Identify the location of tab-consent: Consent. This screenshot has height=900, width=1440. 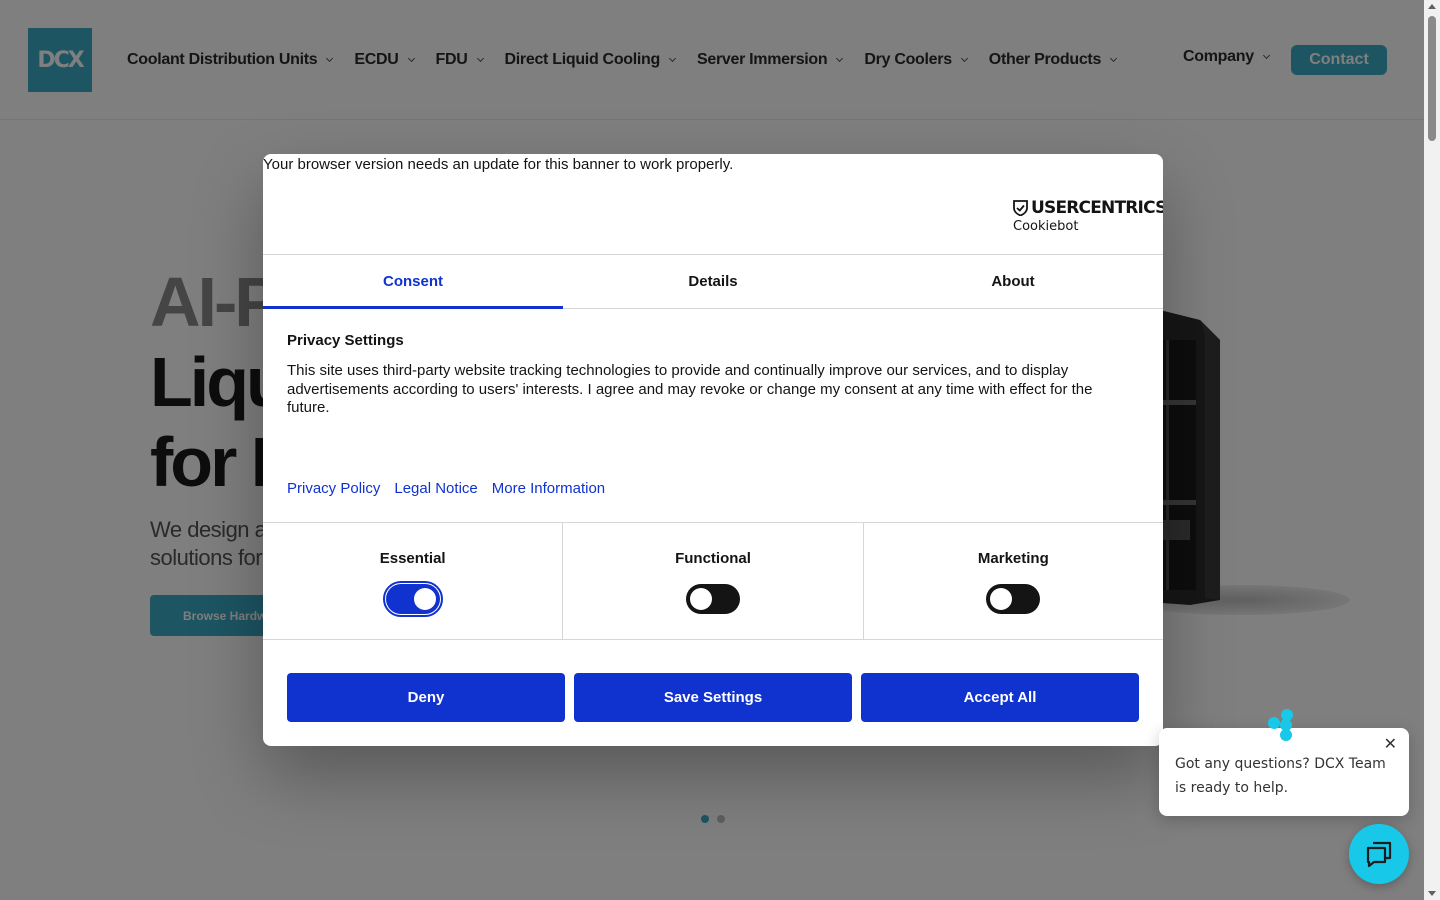
(413, 282).